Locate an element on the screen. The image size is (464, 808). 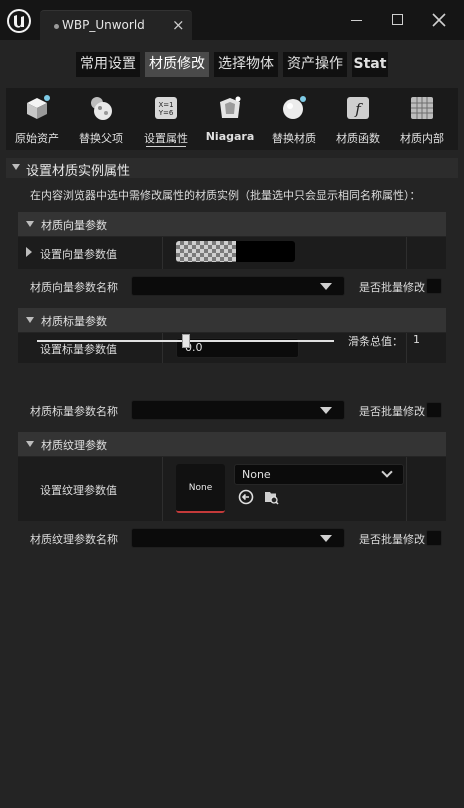
texture-name-dropdown is located at coordinates (238, 538).